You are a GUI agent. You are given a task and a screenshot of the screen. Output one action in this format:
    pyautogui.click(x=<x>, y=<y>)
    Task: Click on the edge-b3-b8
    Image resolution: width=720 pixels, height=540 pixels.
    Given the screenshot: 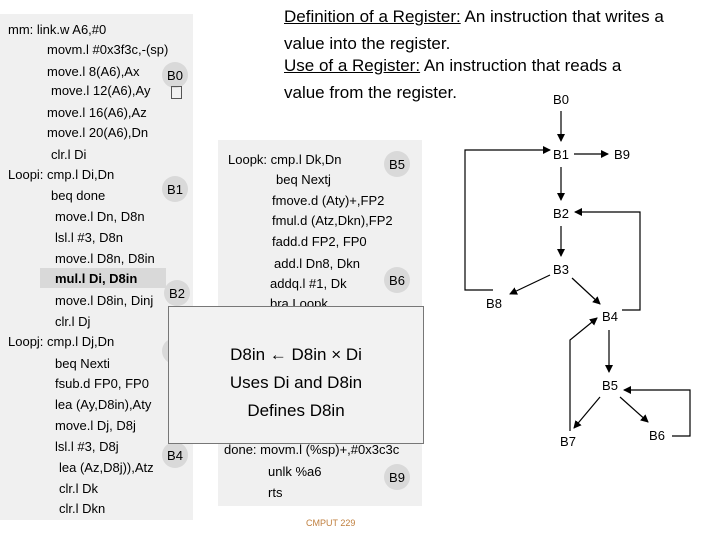 What is the action you would take?
    pyautogui.click(x=530, y=284)
    